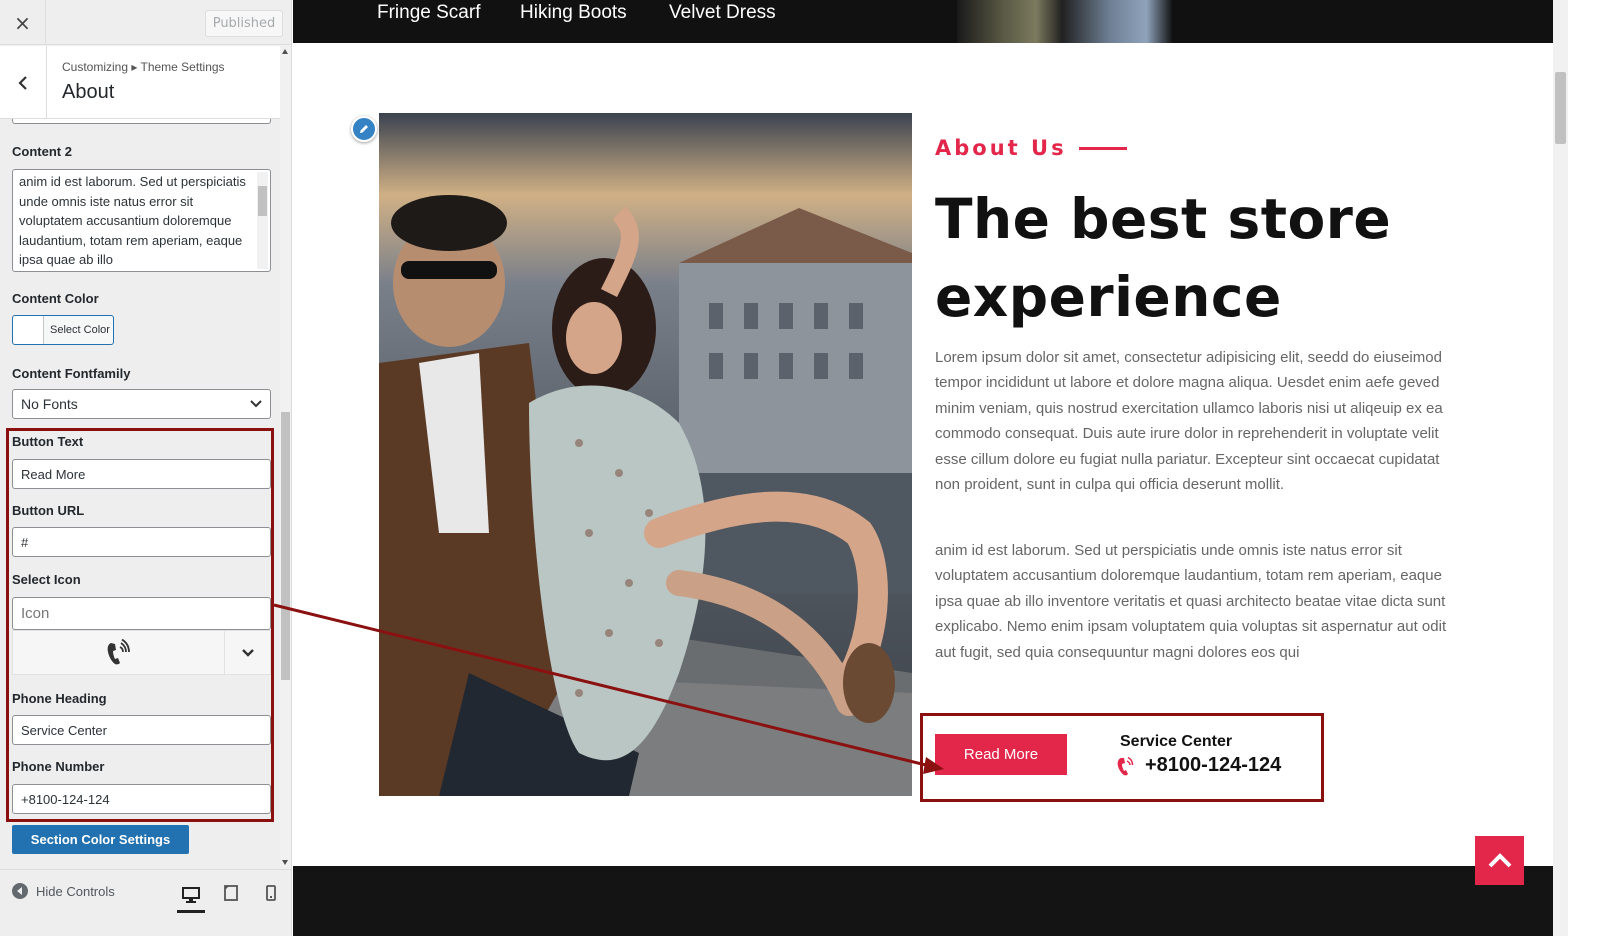 This screenshot has width=1606, height=936. Describe the element at coordinates (923, 21) in the screenshot. I see `top-navigation: Fringe Scarf Hiking Boots Velvet Dress` at that location.